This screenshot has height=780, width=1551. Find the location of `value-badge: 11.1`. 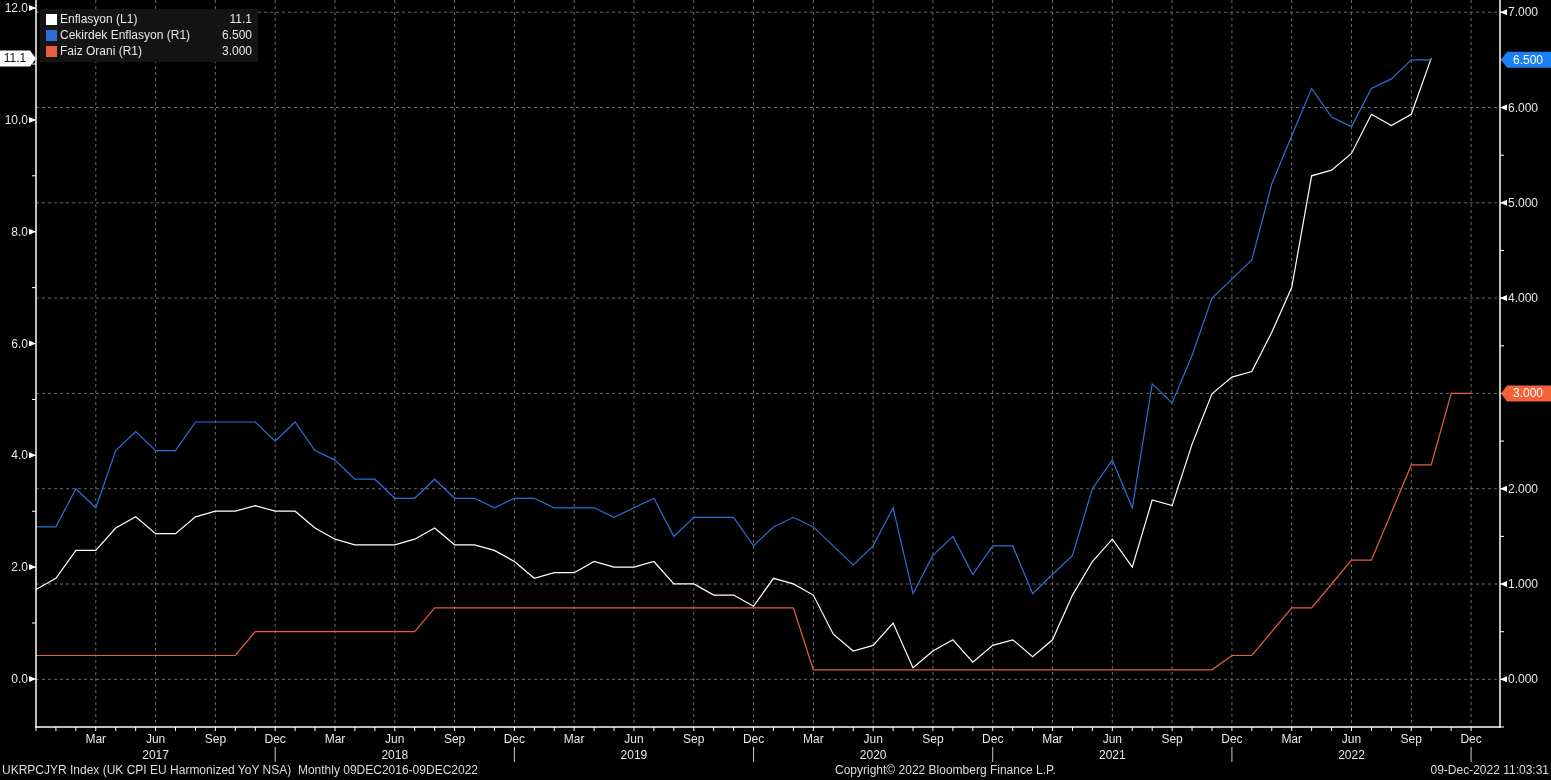

value-badge: 11.1 is located at coordinates (18, 58).